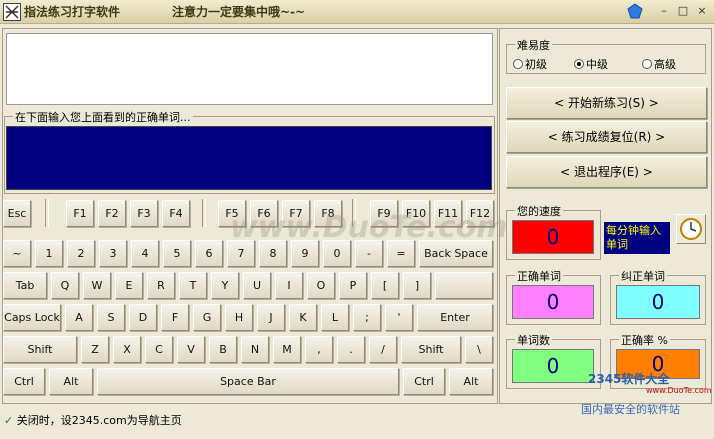  I want to click on key-t: T, so click(193, 285).